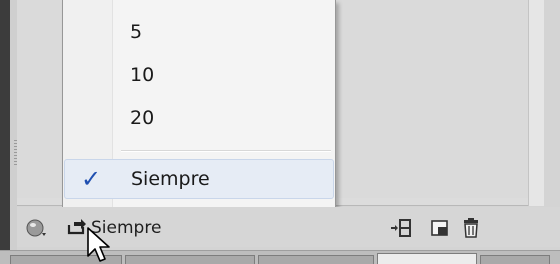  Describe the element at coordinates (199, 118) in the screenshot. I see `menu-item-20: 20` at that location.